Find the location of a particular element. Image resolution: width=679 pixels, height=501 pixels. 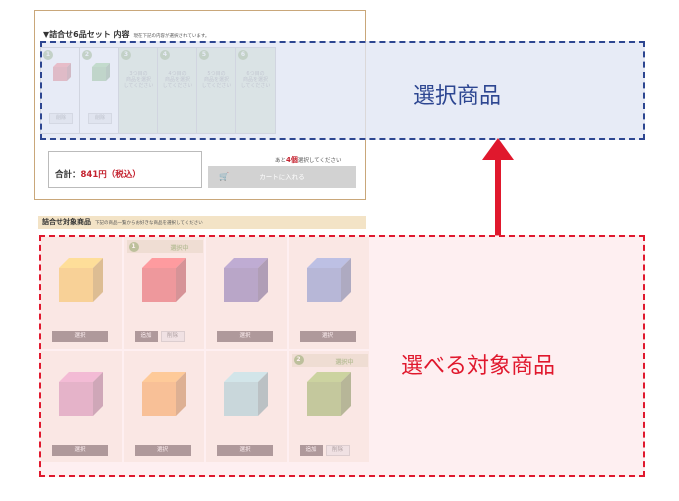

target-products-subtitle: 下記の商品一覧からお好きな商品を選択してください is located at coordinates (149, 223).